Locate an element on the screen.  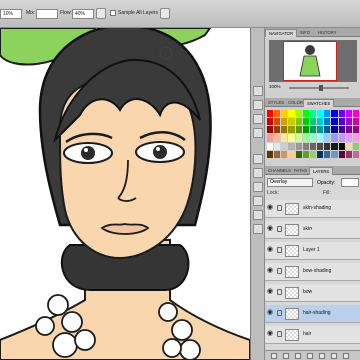
sample-all-layers-checkbox is located at coordinates (113, 13).